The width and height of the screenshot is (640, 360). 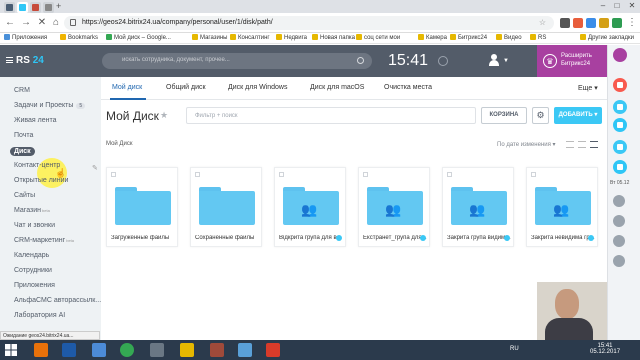 What do you see at coordinates (44, 240) in the screenshot?
I see `menu-item-crm-marketing: CRM-маркетингbeta` at bounding box center [44, 240].